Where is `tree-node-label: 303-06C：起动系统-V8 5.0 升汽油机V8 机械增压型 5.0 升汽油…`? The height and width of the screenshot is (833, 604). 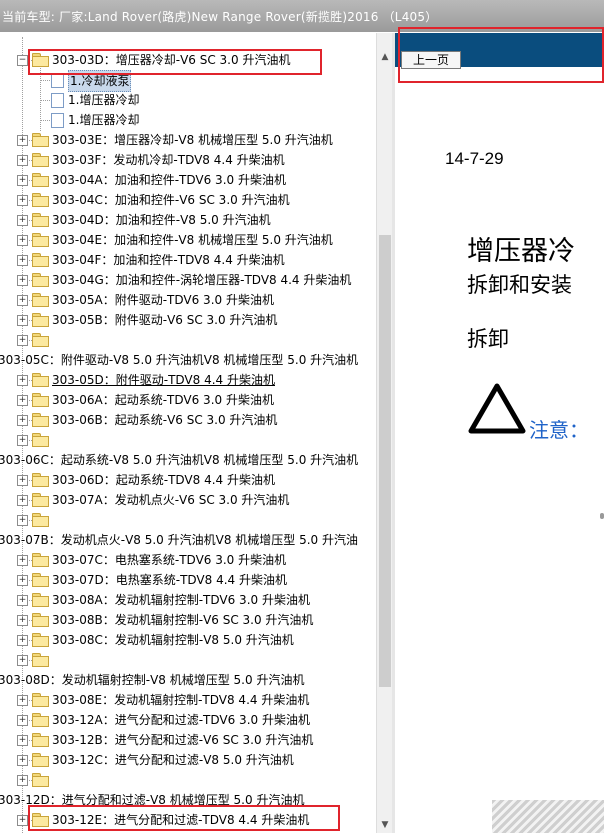
tree-node-label: 303-06C：起动系统-V8 5.0 升汽油机V8 机械增压型 5.0 升汽油… is located at coordinates (179, 460).